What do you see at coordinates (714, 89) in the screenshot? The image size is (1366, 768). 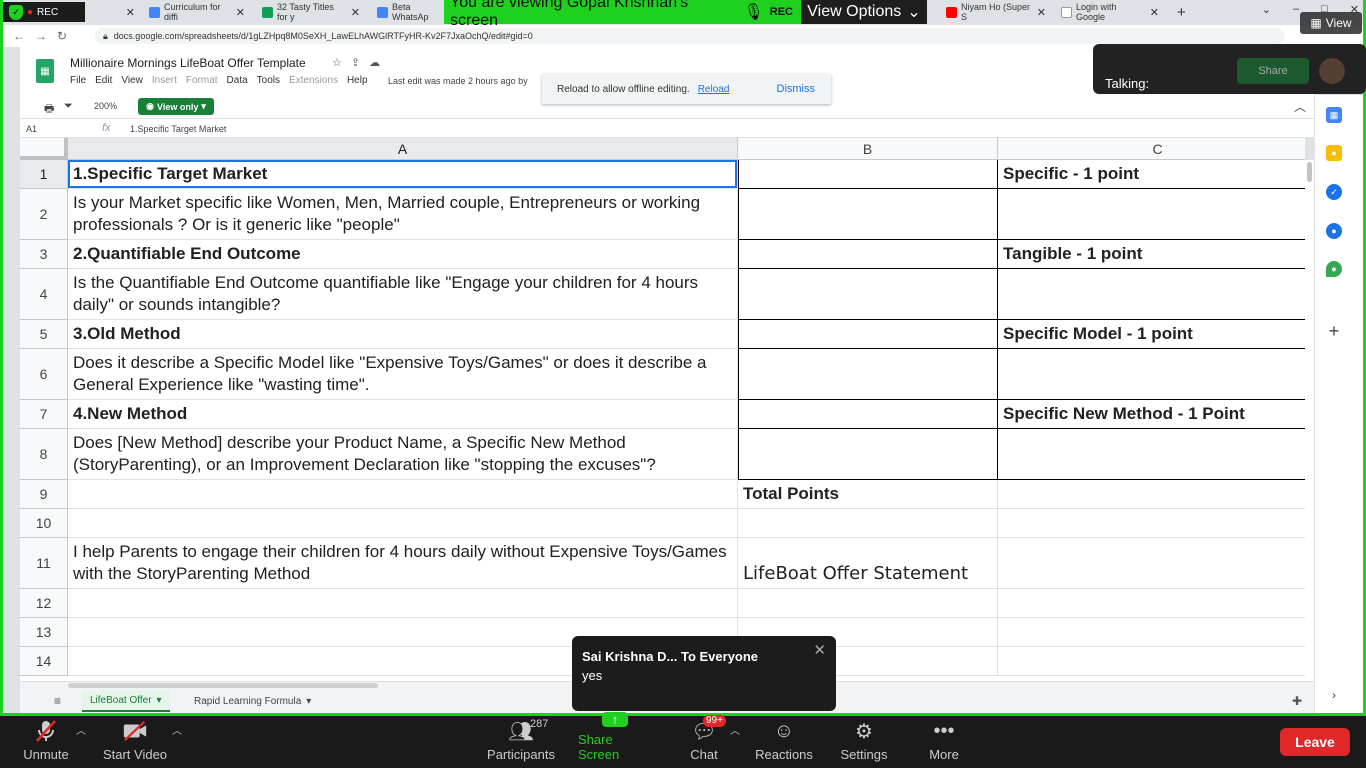 I see `reload-link: Reload` at bounding box center [714, 89].